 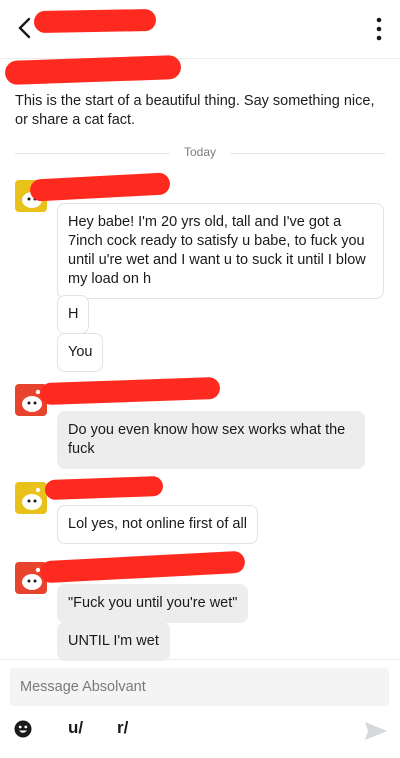 I want to click on message-bubble: "Fuck you until you're wet", so click(x=153, y=603).